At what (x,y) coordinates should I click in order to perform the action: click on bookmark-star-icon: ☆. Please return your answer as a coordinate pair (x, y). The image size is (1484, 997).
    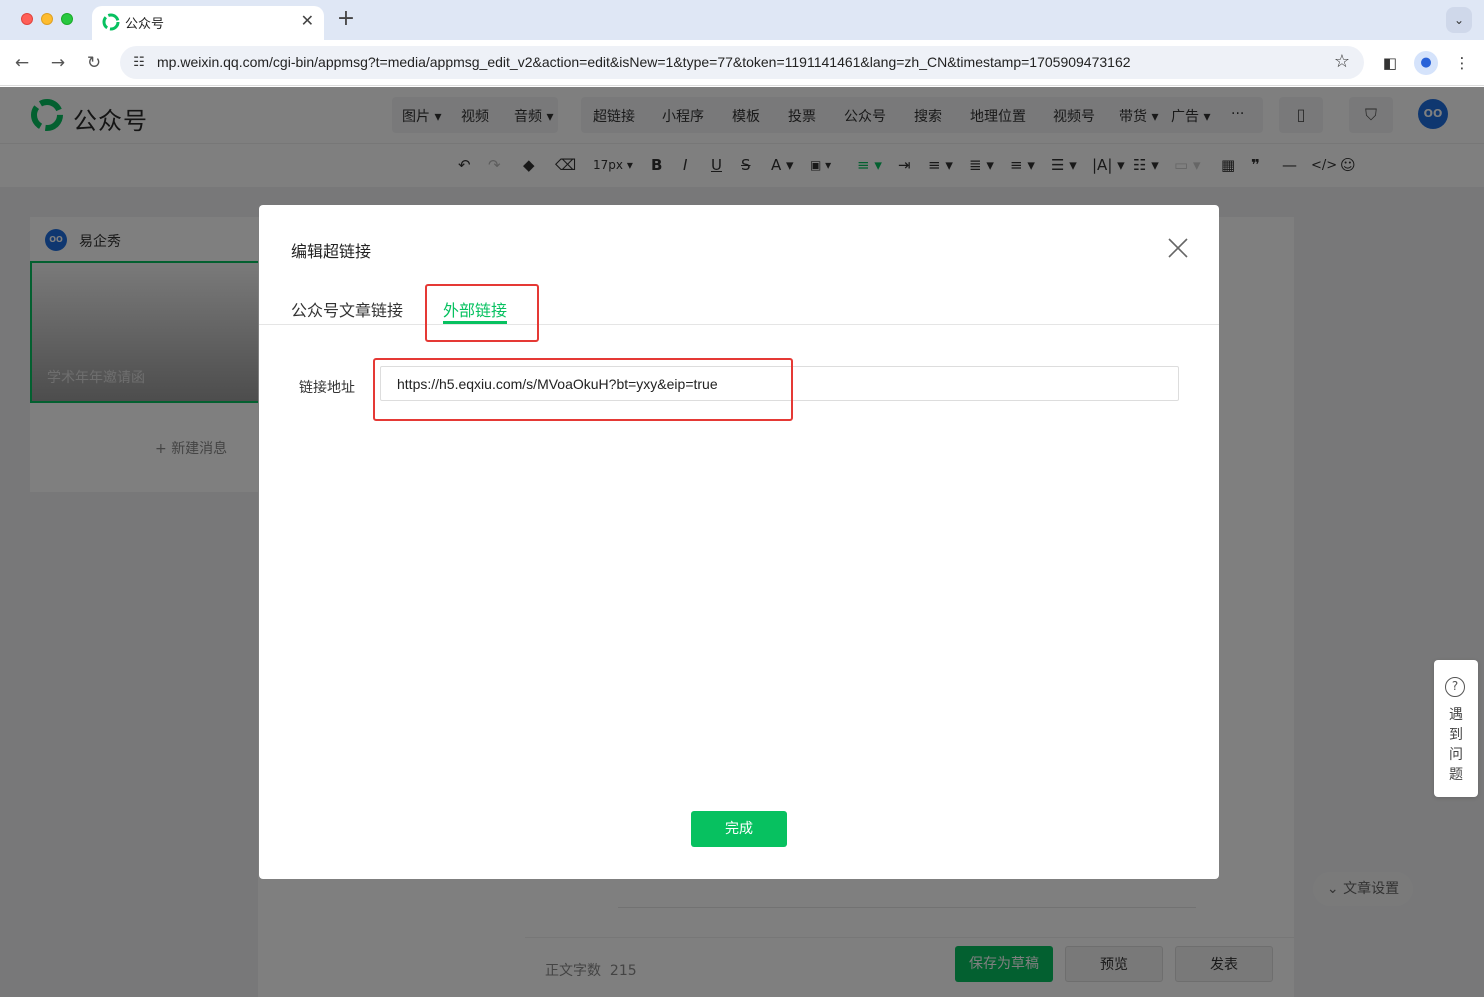
    Looking at the image, I should click on (1342, 61).